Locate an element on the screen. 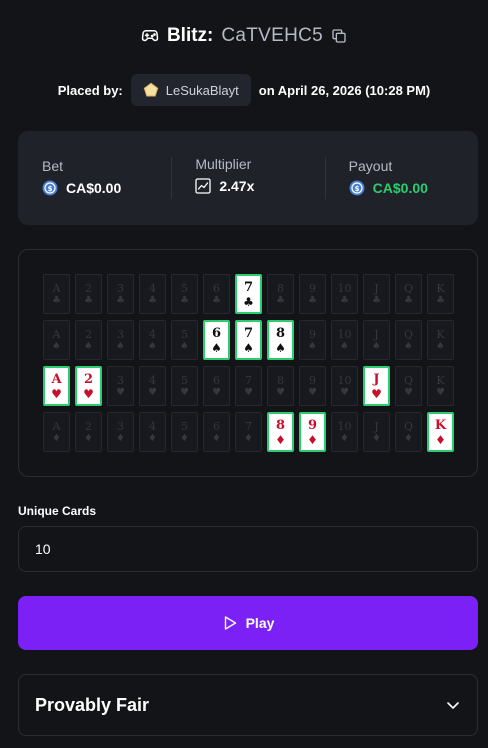  card: 3 ♦ is located at coordinates (120, 432).